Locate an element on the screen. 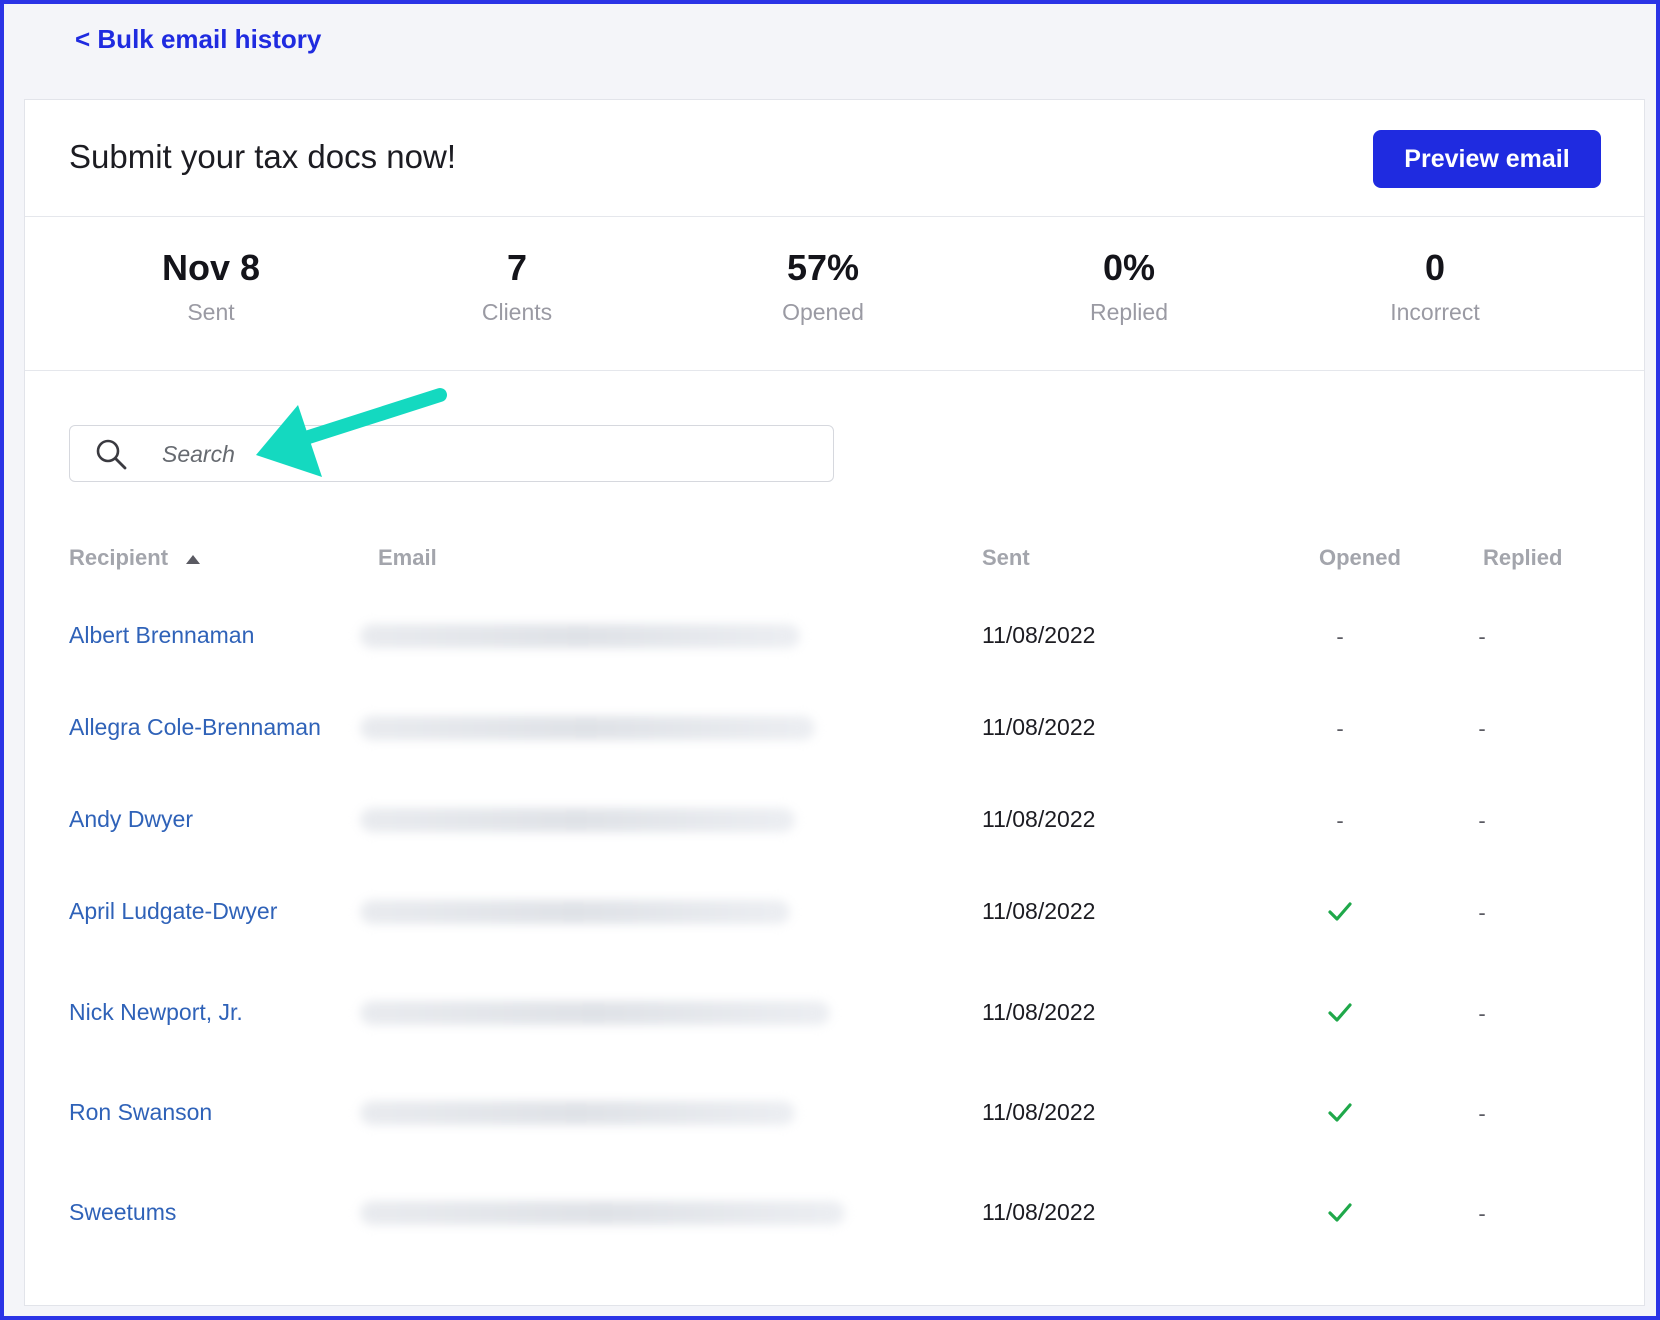 The image size is (1660, 1320). recipient-name-link: April Ludgate-Dwyer is located at coordinates (173, 911).